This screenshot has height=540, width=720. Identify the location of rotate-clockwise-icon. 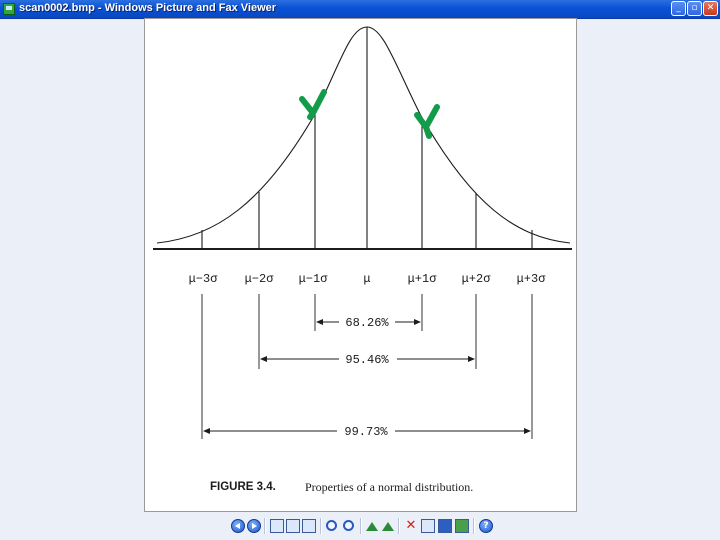
(372, 526).